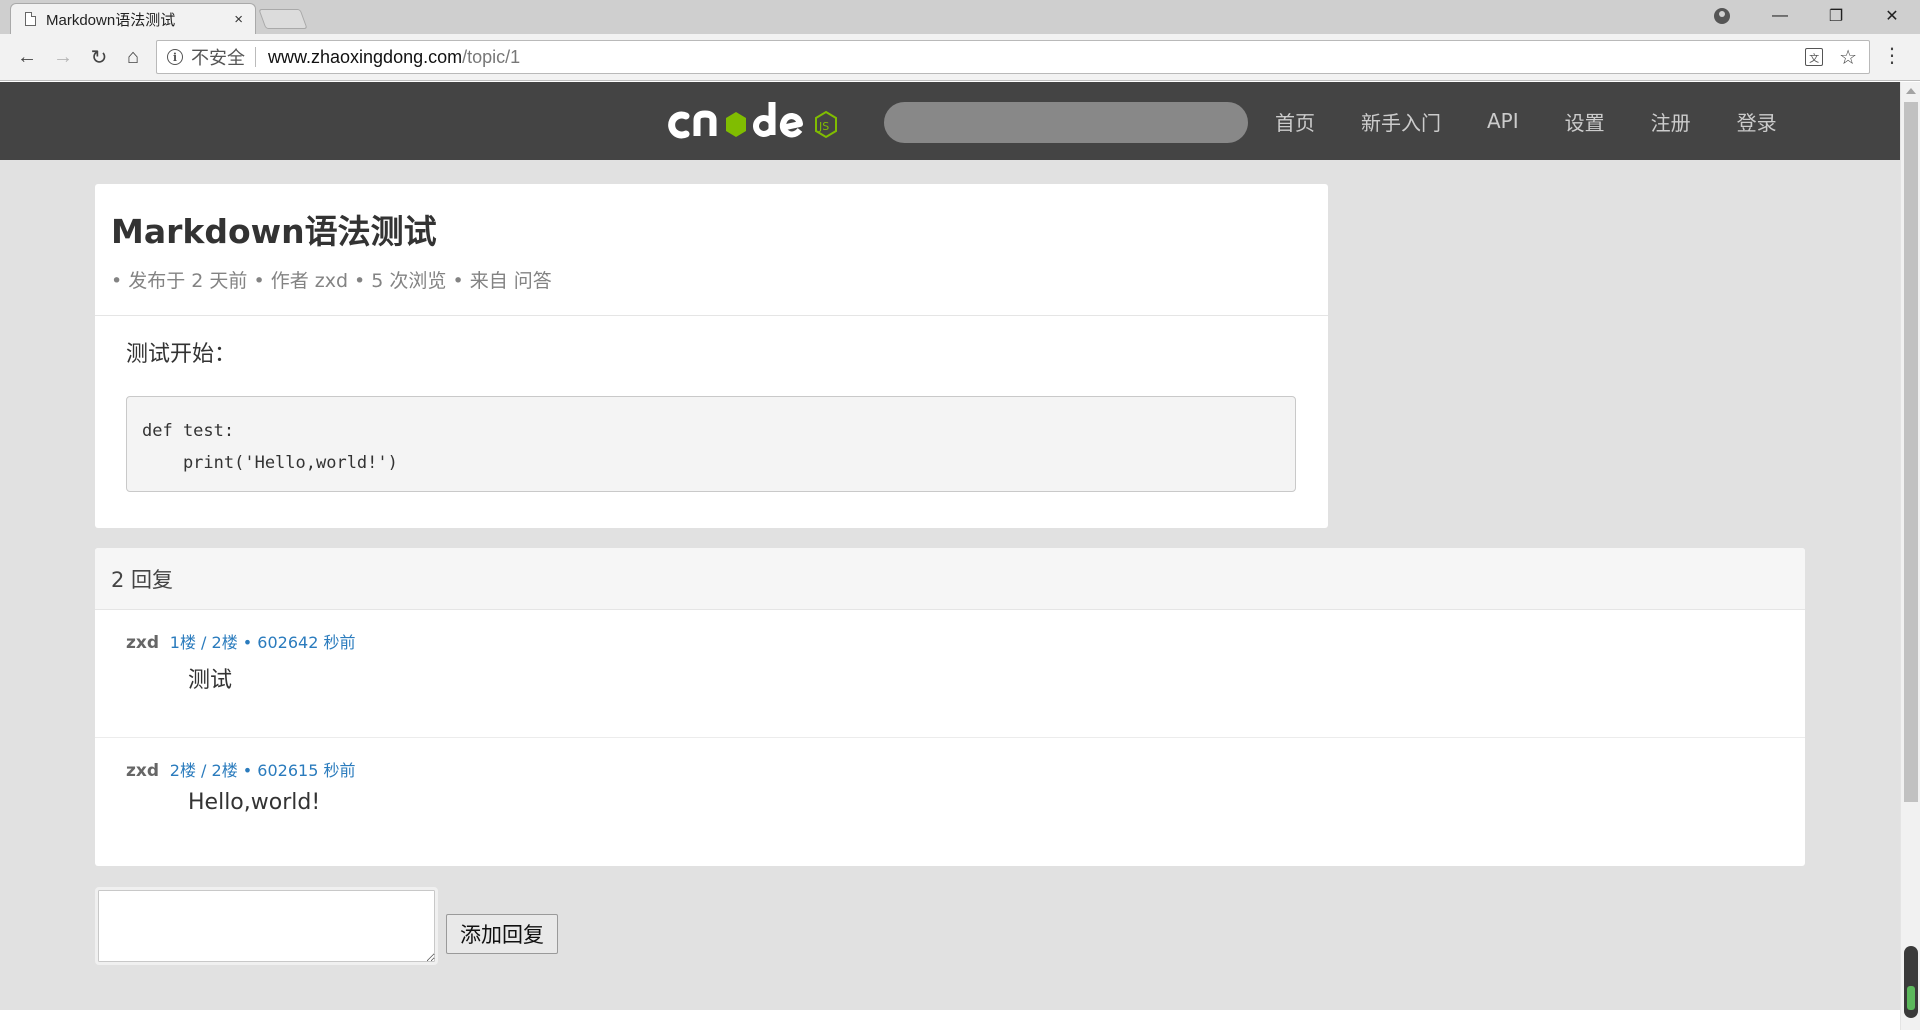 This screenshot has width=1920, height=1030. I want to click on topic-meta: • 发布于 2 天前 • 作者 zxd • 5 次浏览 • 来自 问答, so click(331, 281).